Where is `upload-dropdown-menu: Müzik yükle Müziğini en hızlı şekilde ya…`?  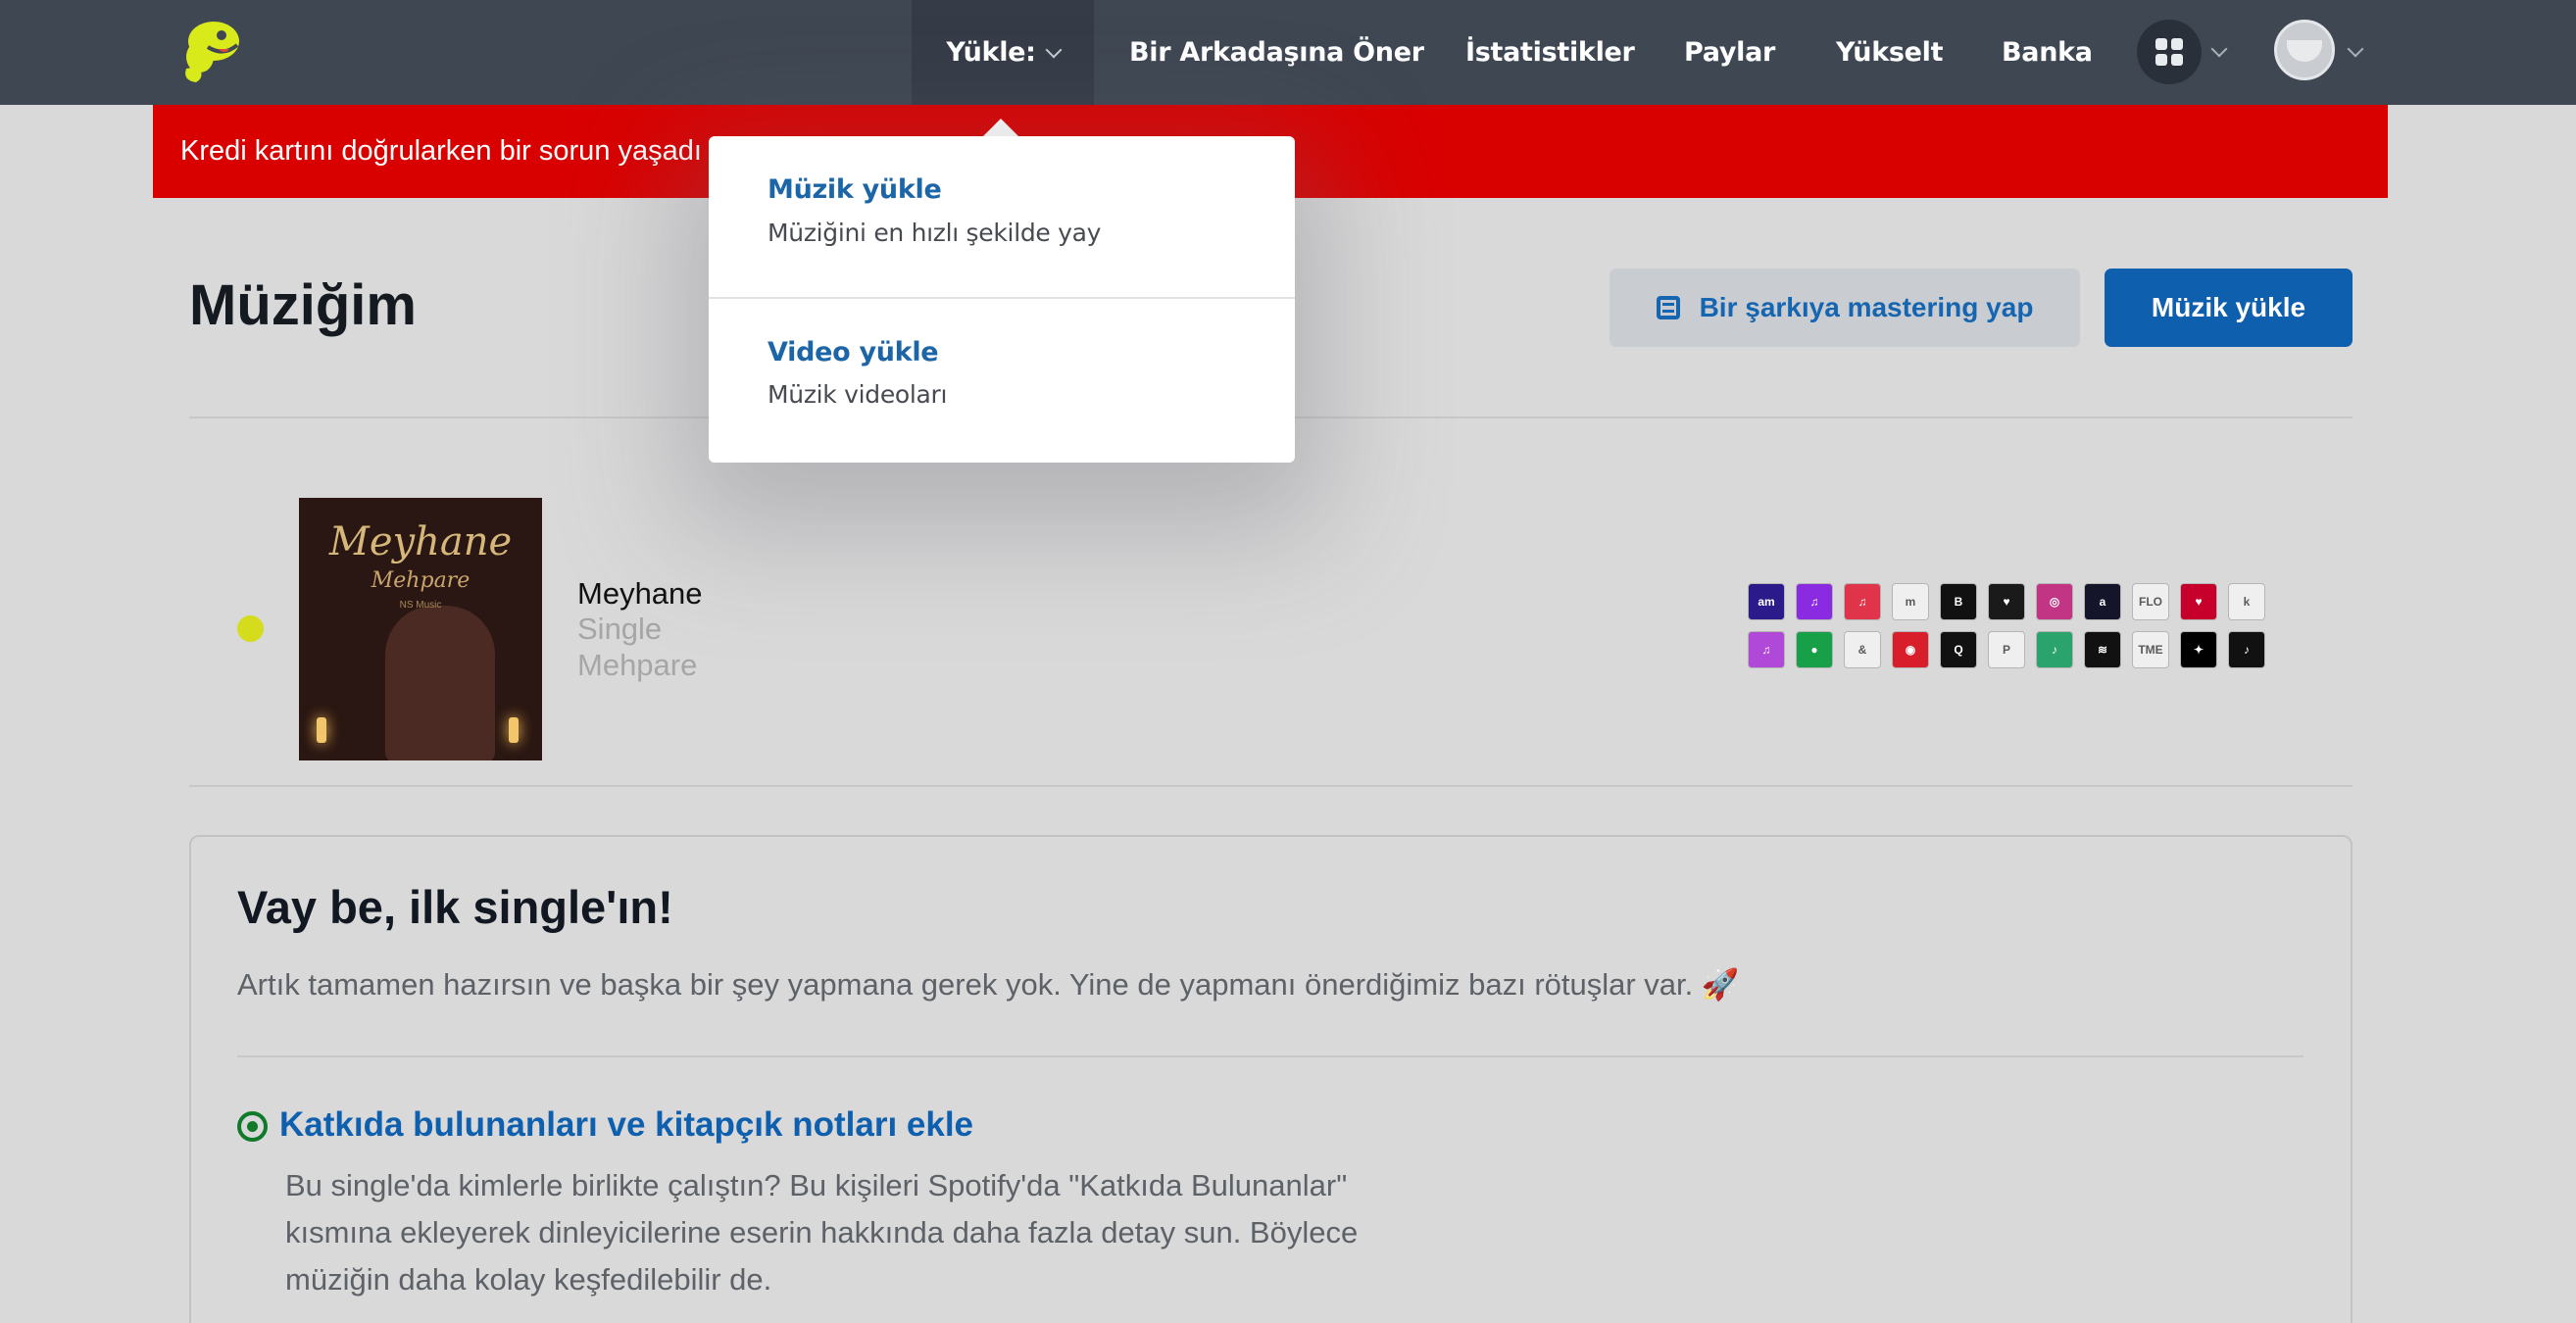
upload-dropdown-menu: Müzik yükle Müziğini en hızlı şekilde ya… is located at coordinates (1002, 299).